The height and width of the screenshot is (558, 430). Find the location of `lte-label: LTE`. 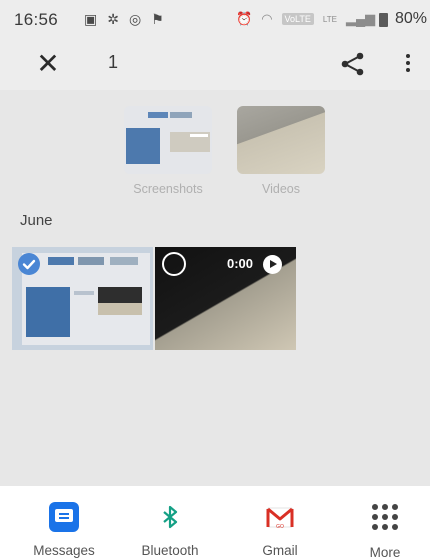

lte-label: LTE is located at coordinates (329, 19).